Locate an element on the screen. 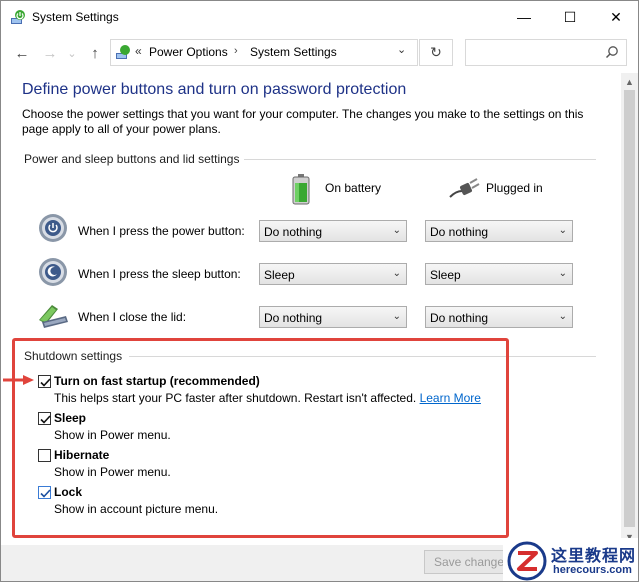 This screenshot has width=639, height=582. up-button: ↑ is located at coordinates (95, 53).